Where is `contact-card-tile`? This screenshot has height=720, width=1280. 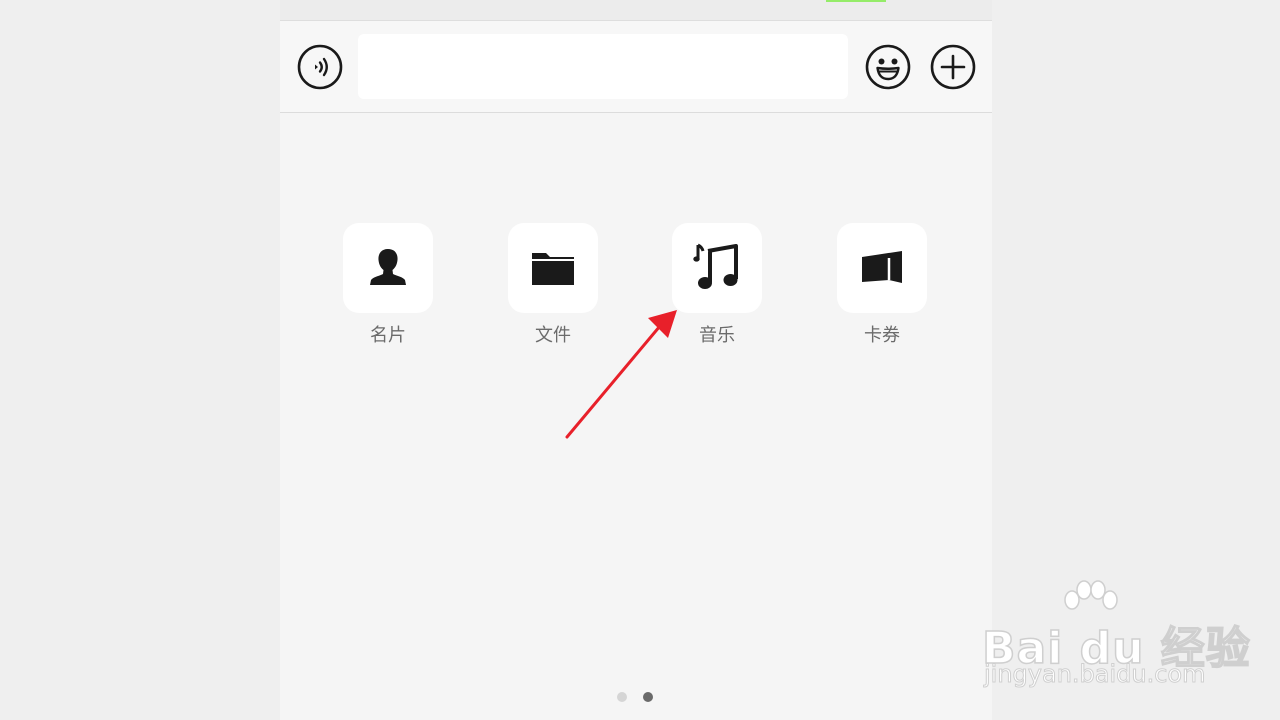 contact-card-tile is located at coordinates (388, 268).